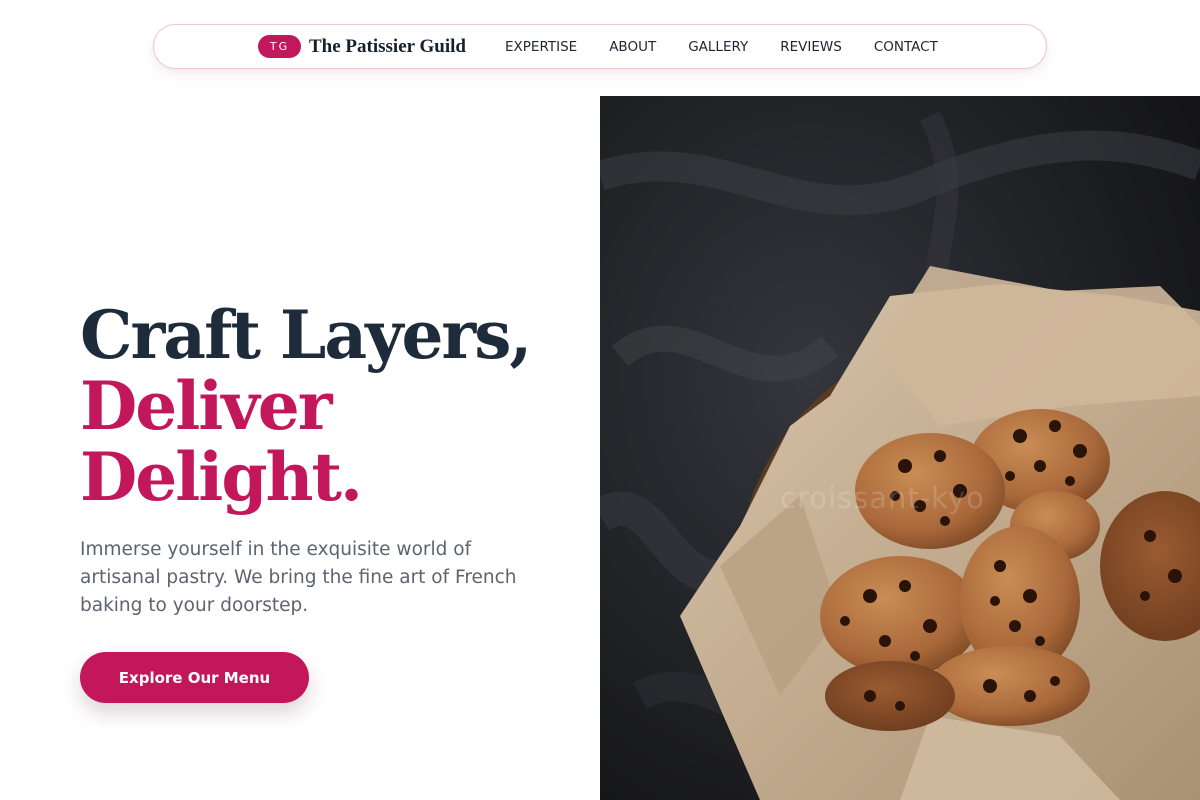 The image size is (1200, 800). Describe the element at coordinates (906, 47) in the screenshot. I see `nav-link-contact: CONTACT` at that location.